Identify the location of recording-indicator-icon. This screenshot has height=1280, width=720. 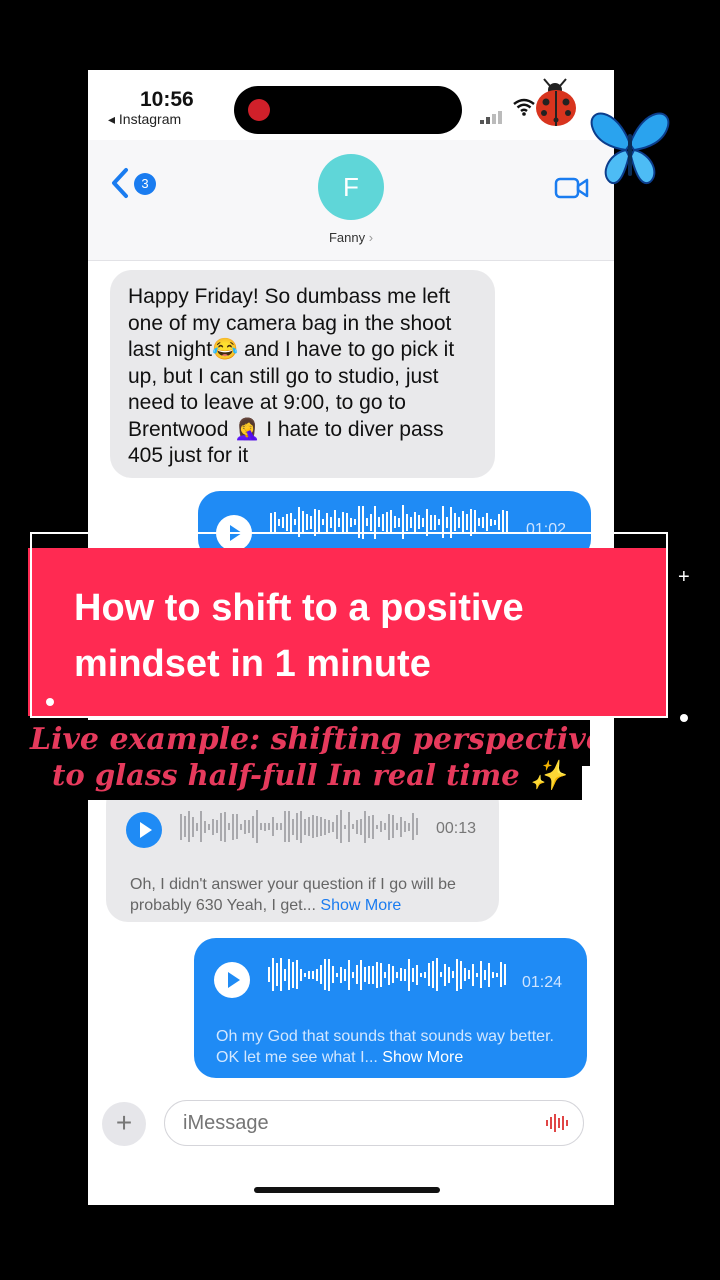
(259, 110).